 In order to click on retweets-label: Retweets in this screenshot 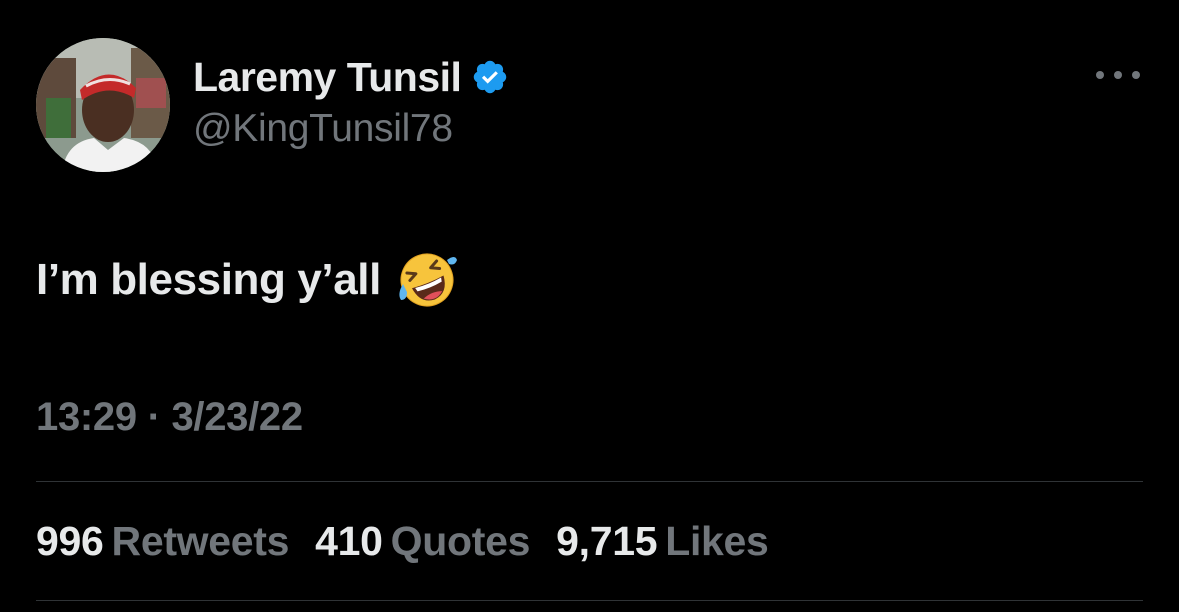, I will do `click(200, 541)`.